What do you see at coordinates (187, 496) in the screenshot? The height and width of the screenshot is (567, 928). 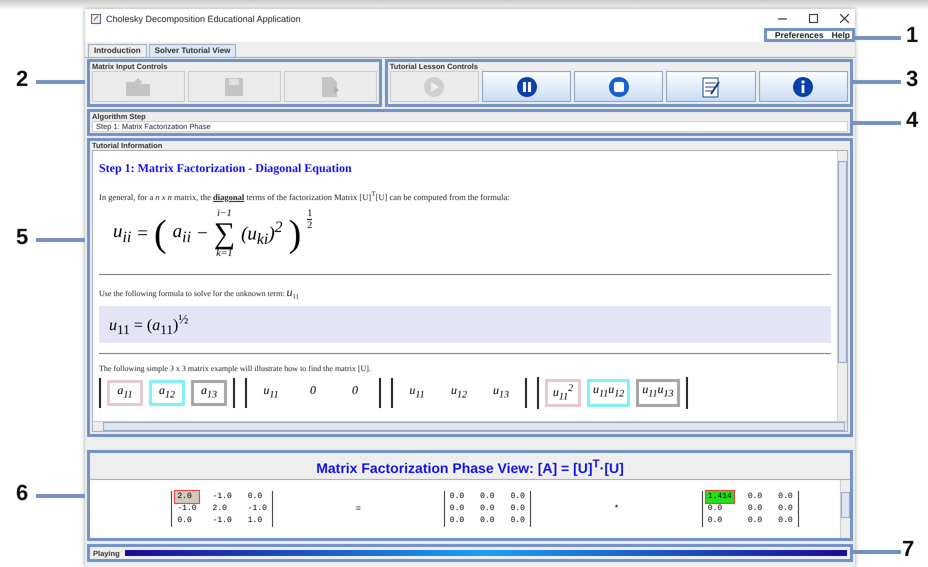 I see `matrix-cell: 2.0` at bounding box center [187, 496].